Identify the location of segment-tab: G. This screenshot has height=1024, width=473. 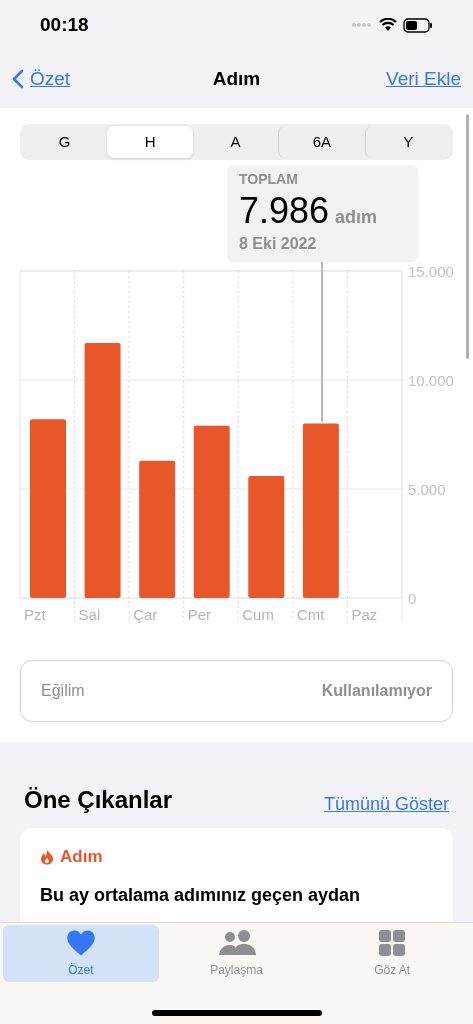
(65, 142).